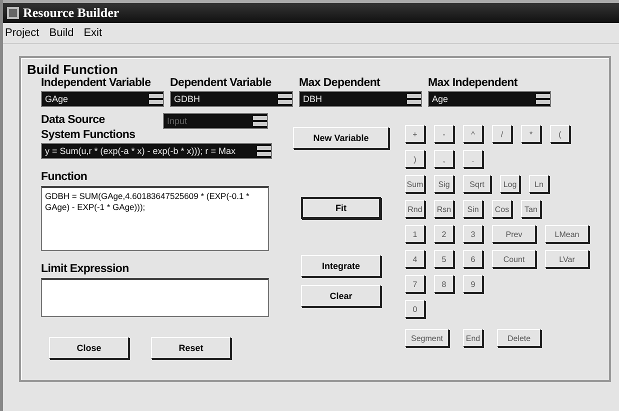 Image resolution: width=619 pixels, height=411 pixels. What do you see at coordinates (444, 284) in the screenshot?
I see `keypad-key: 8` at bounding box center [444, 284].